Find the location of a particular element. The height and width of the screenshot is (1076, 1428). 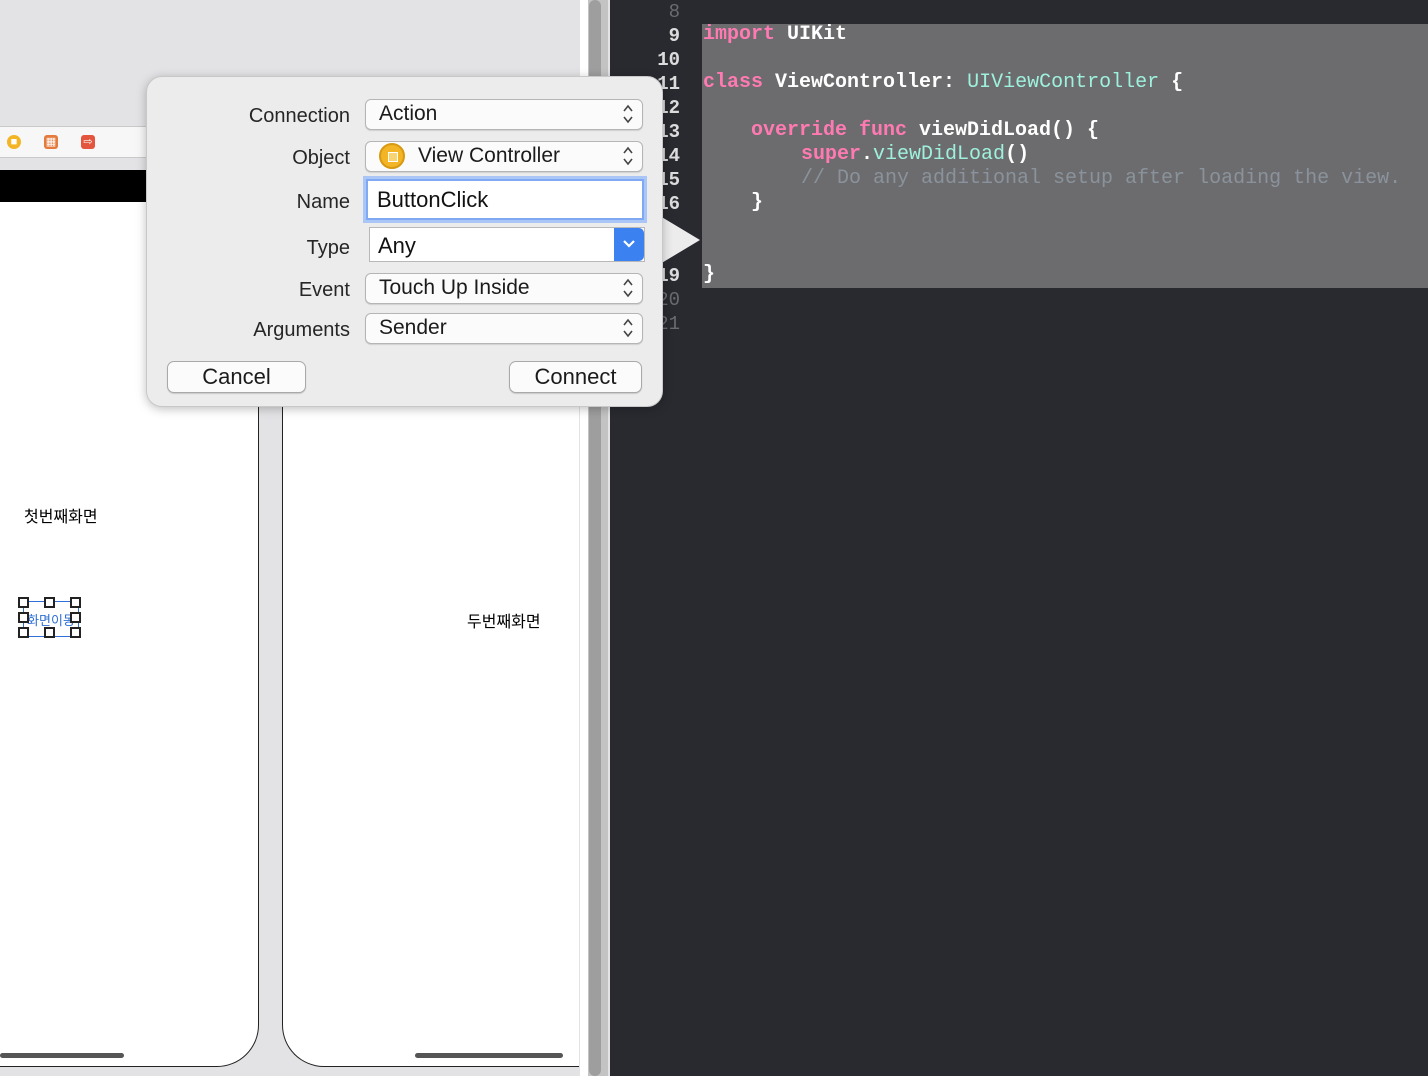

keyword: override is located at coordinates (799, 130).